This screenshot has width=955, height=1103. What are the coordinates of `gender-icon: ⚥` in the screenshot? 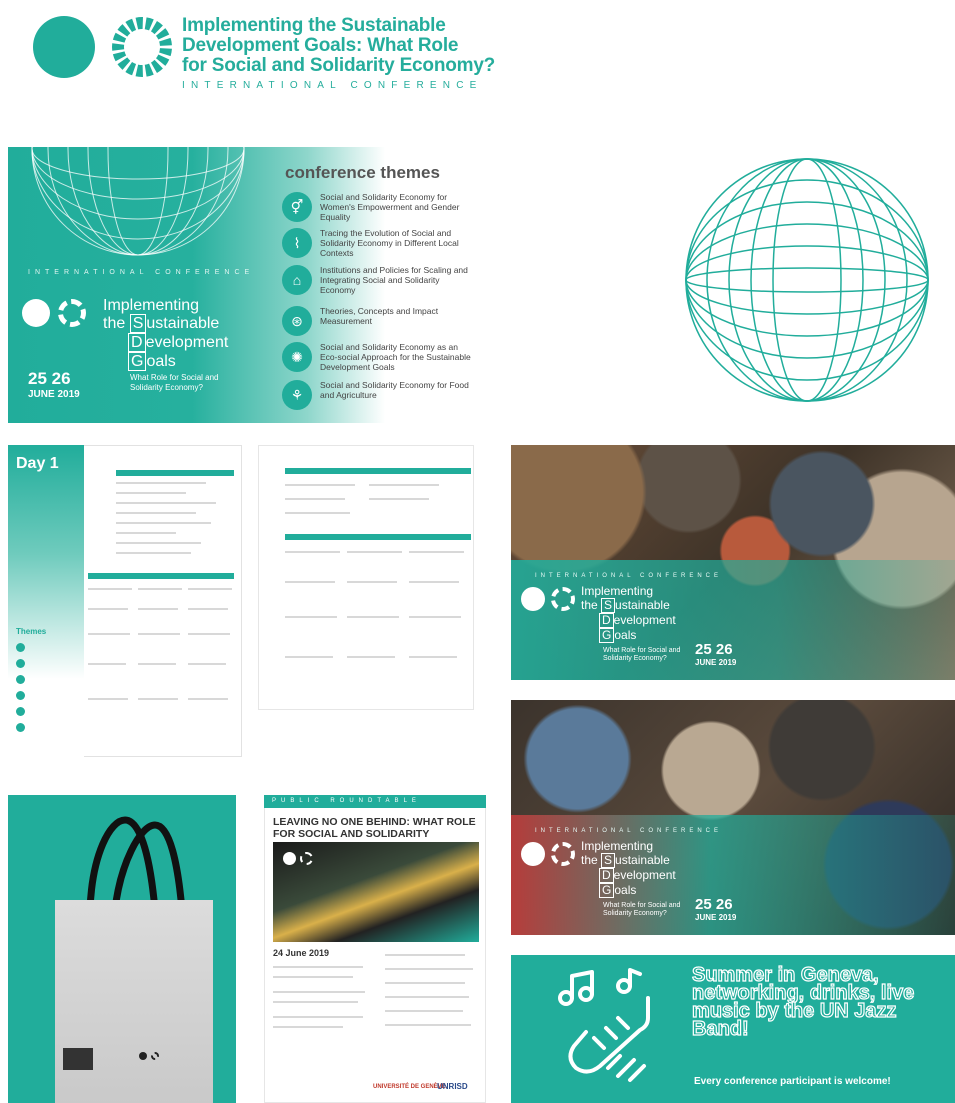 It's located at (297, 207).